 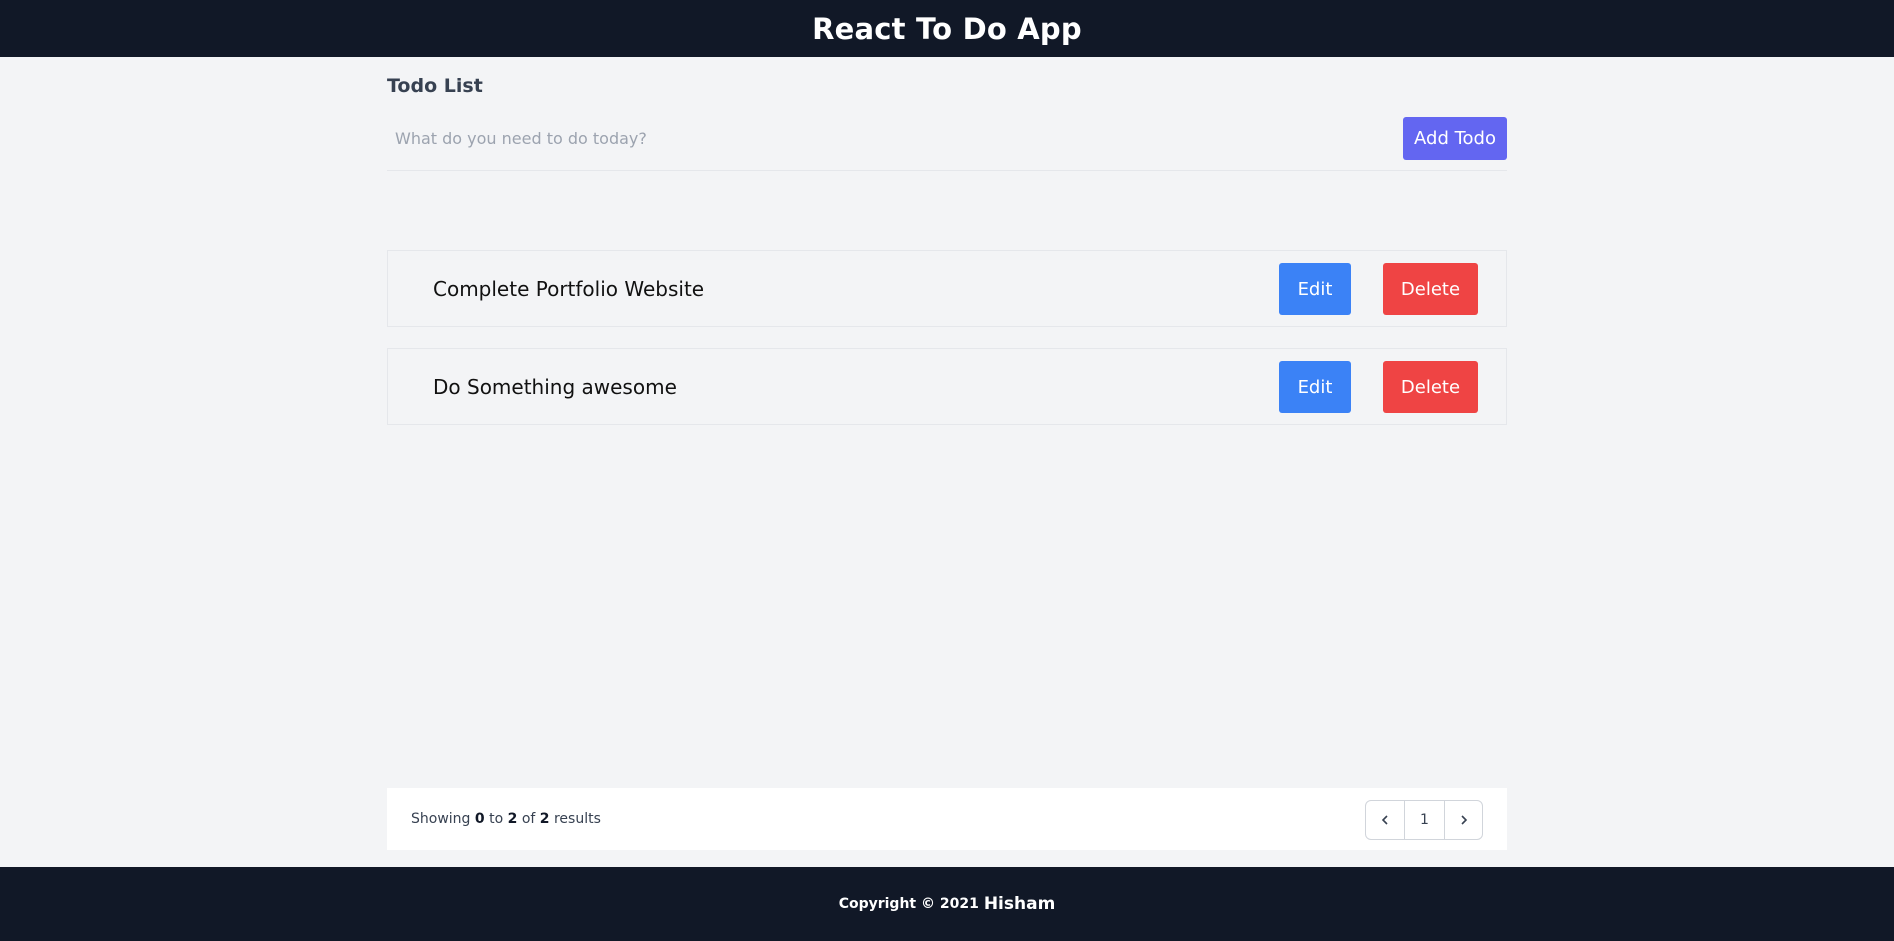 I want to click on todo-text: Complete Portfolio Website, so click(x=569, y=288).